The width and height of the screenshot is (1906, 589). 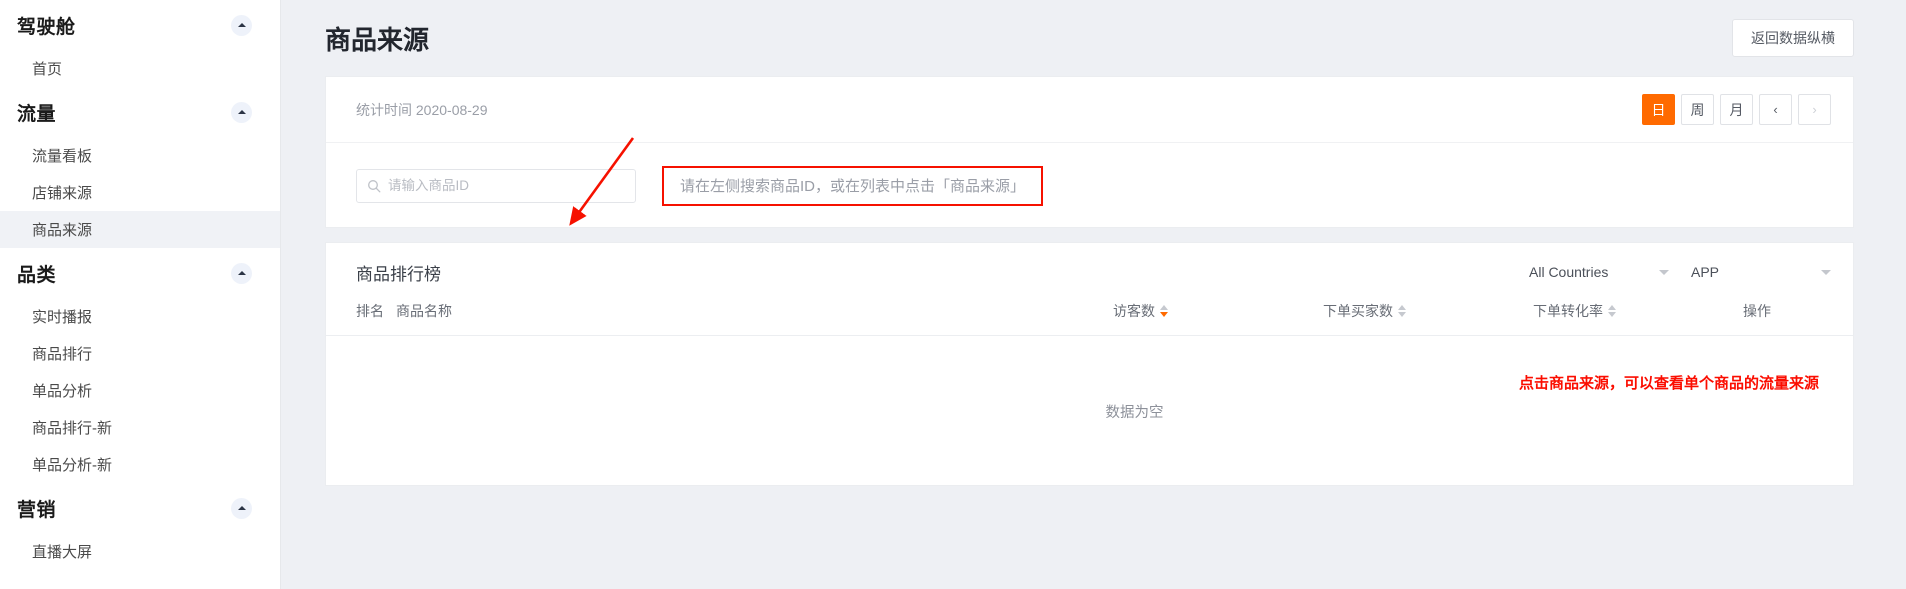 I want to click on range-button-日: 日, so click(x=1658, y=109).